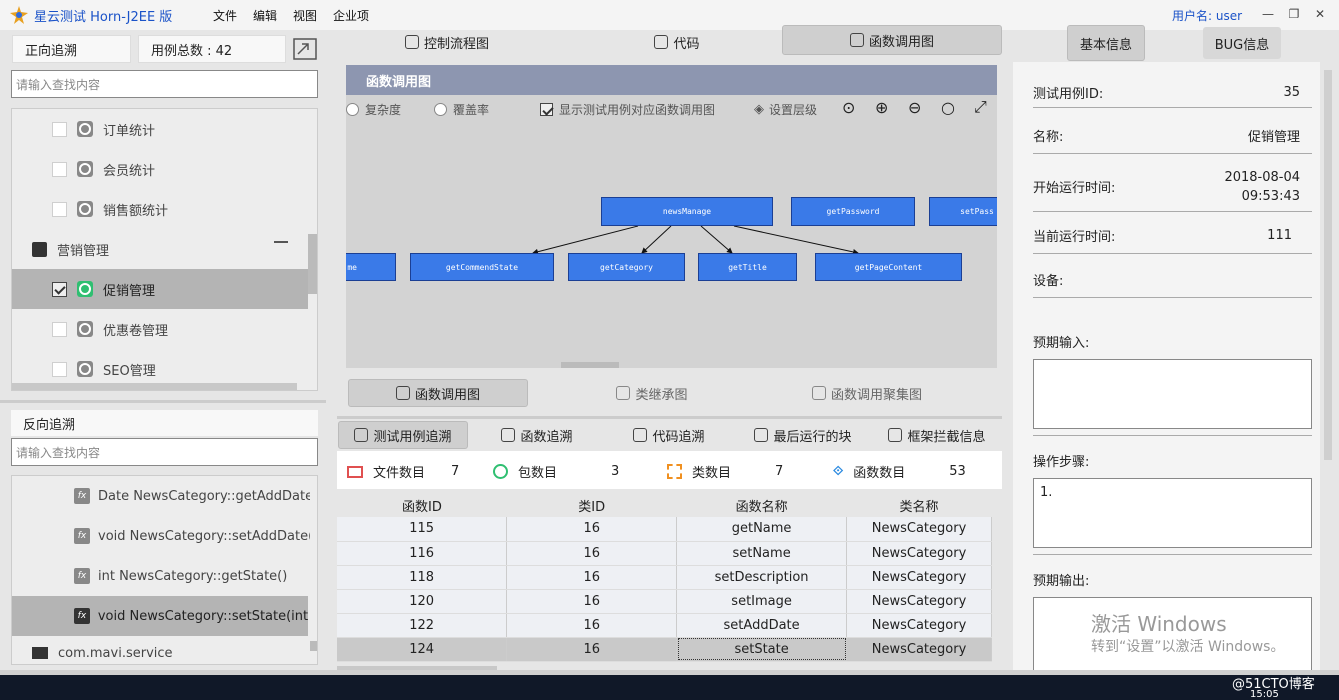 The image size is (1339, 700). What do you see at coordinates (83, 251) in the screenshot?
I see `tree-group-label: 营销管理` at bounding box center [83, 251].